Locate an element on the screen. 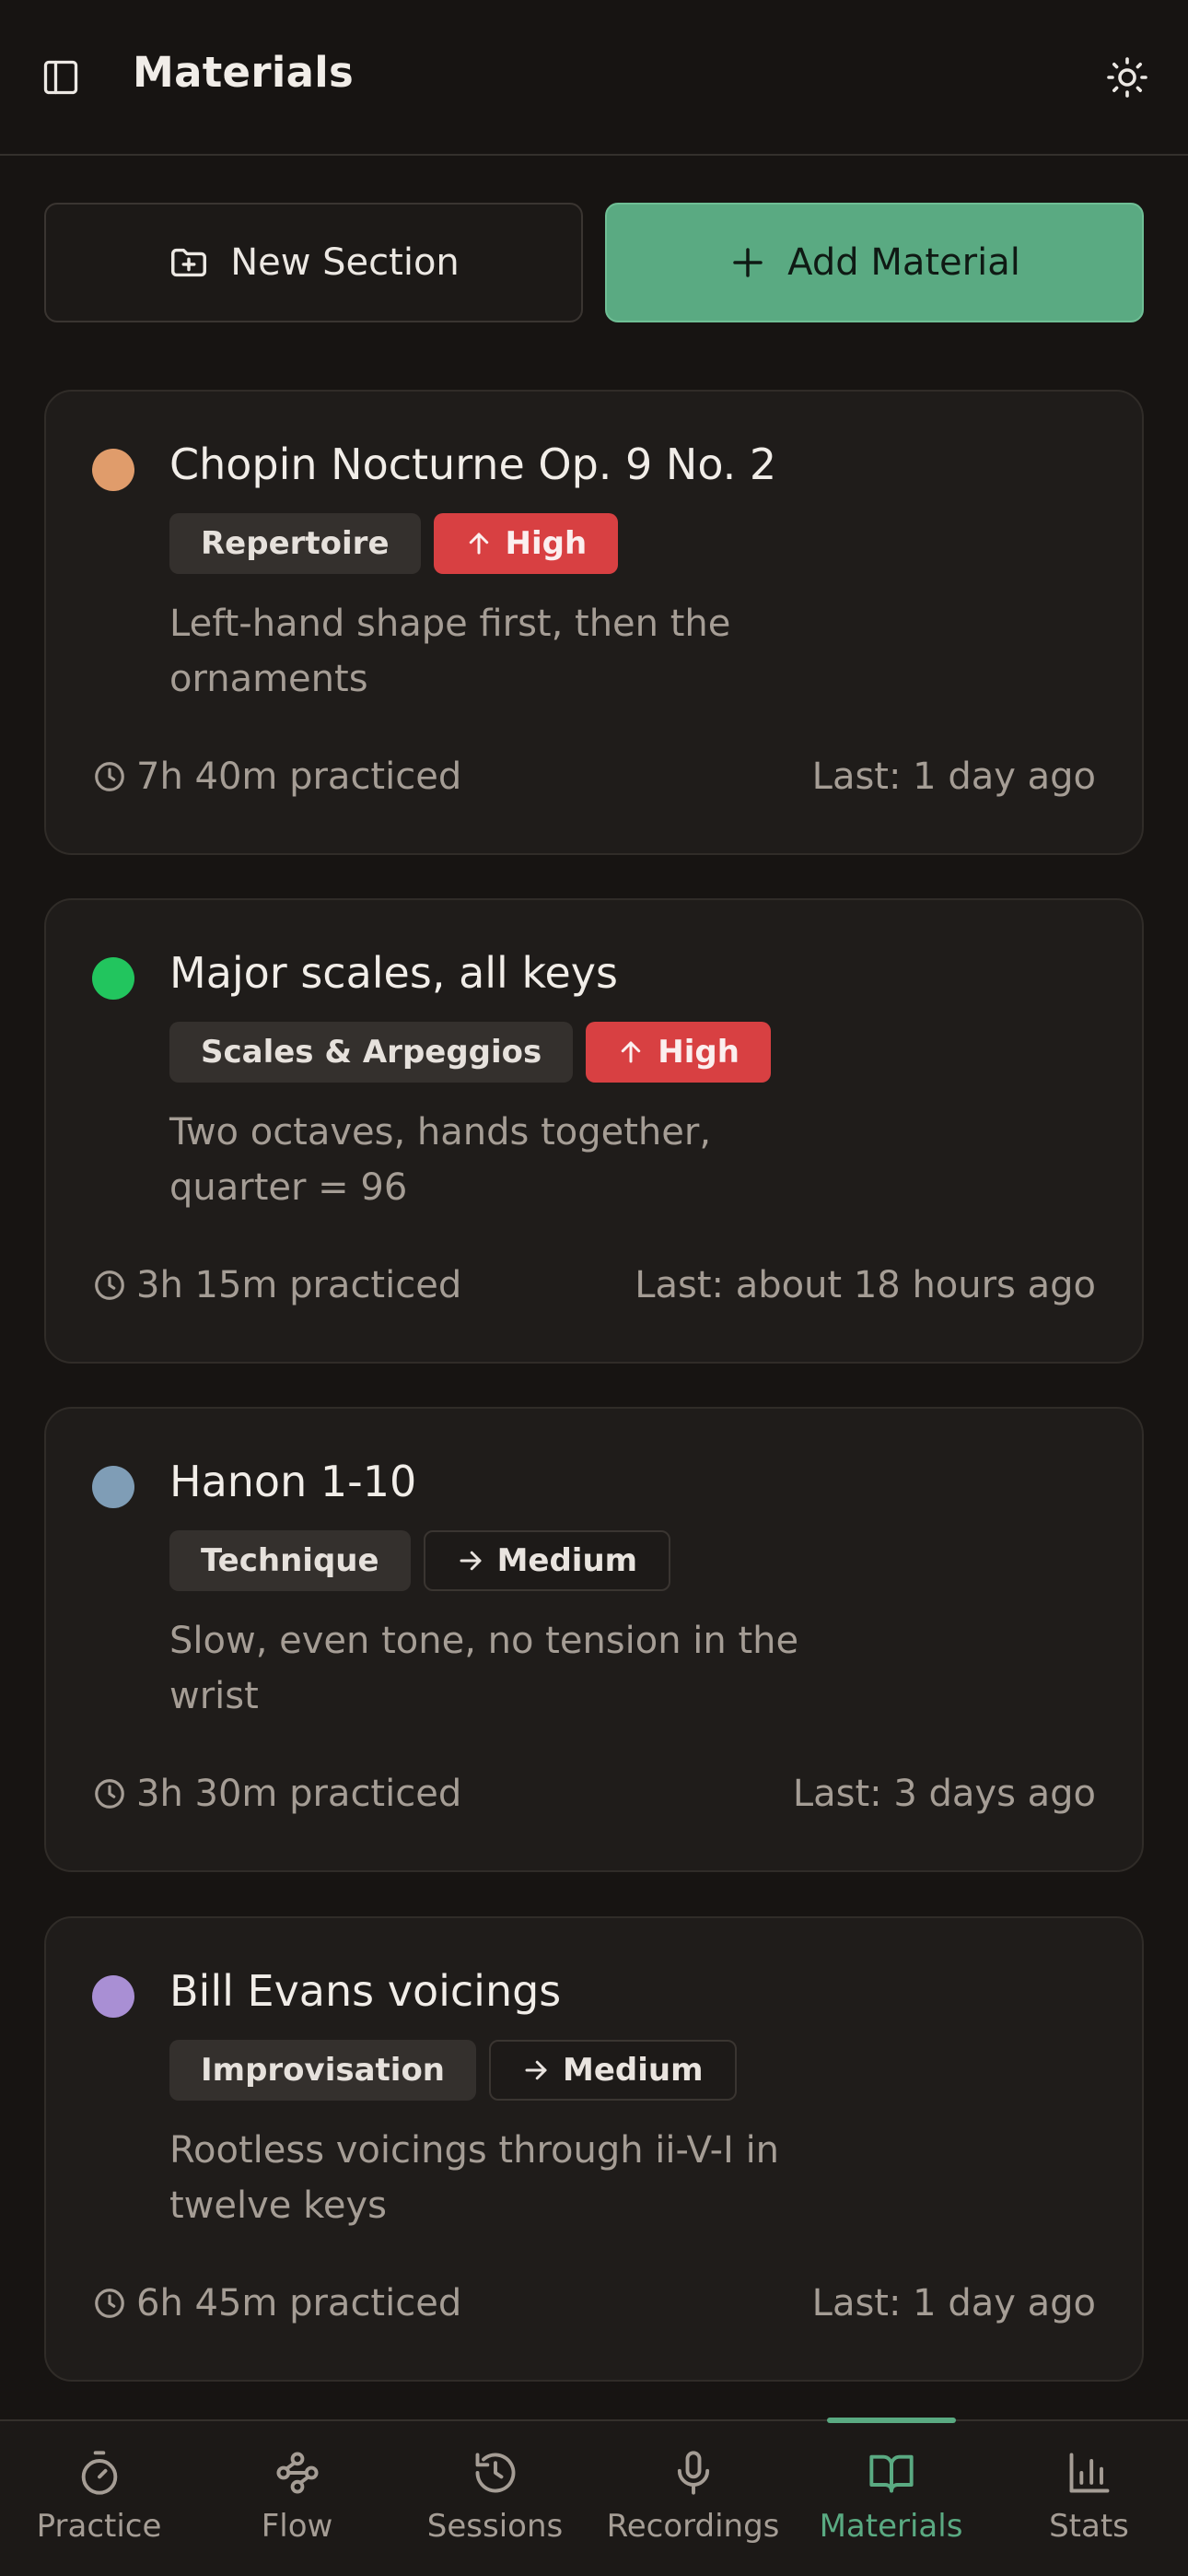  practiced-time: 3h 15m practiced is located at coordinates (276, 1285).